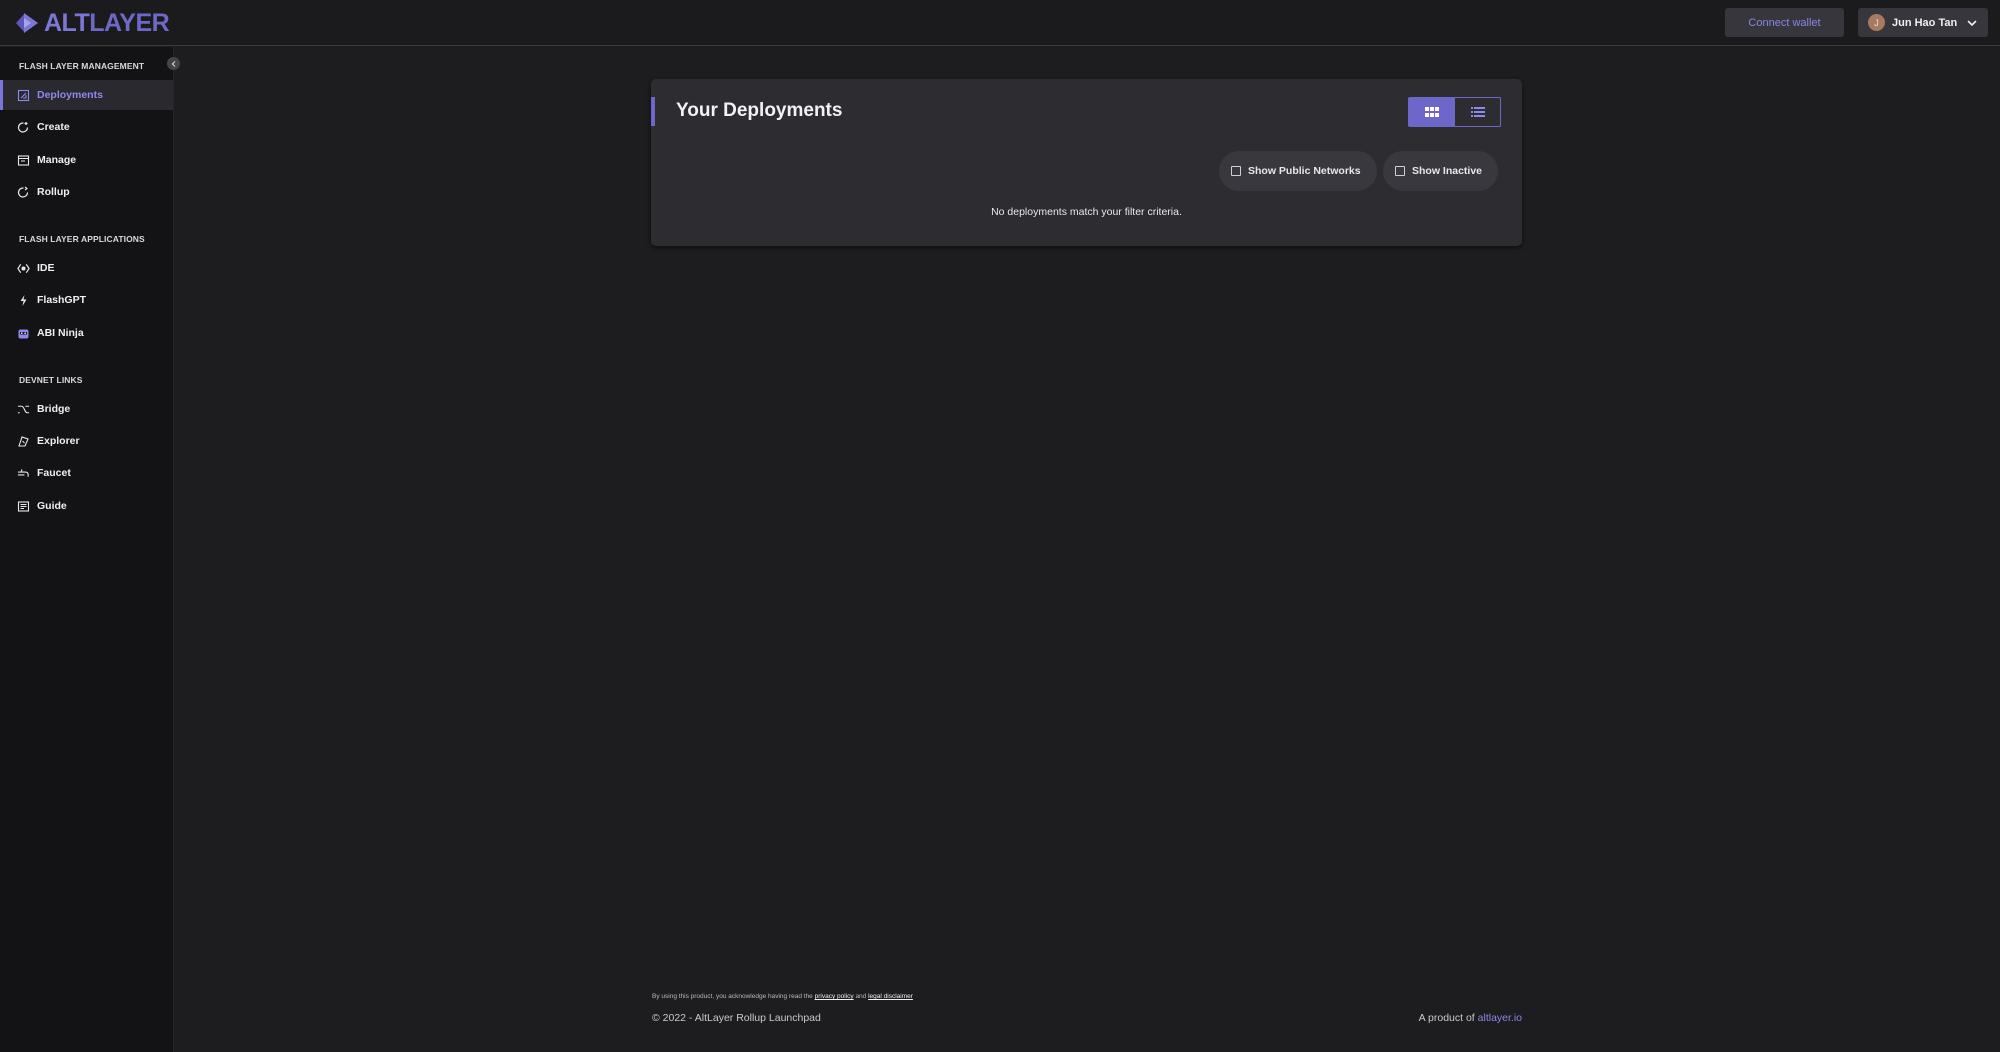 Image resolution: width=2000 pixels, height=1052 pixels. What do you see at coordinates (1784, 22) in the screenshot?
I see `connect-wallet-button: Connect wallet` at bounding box center [1784, 22].